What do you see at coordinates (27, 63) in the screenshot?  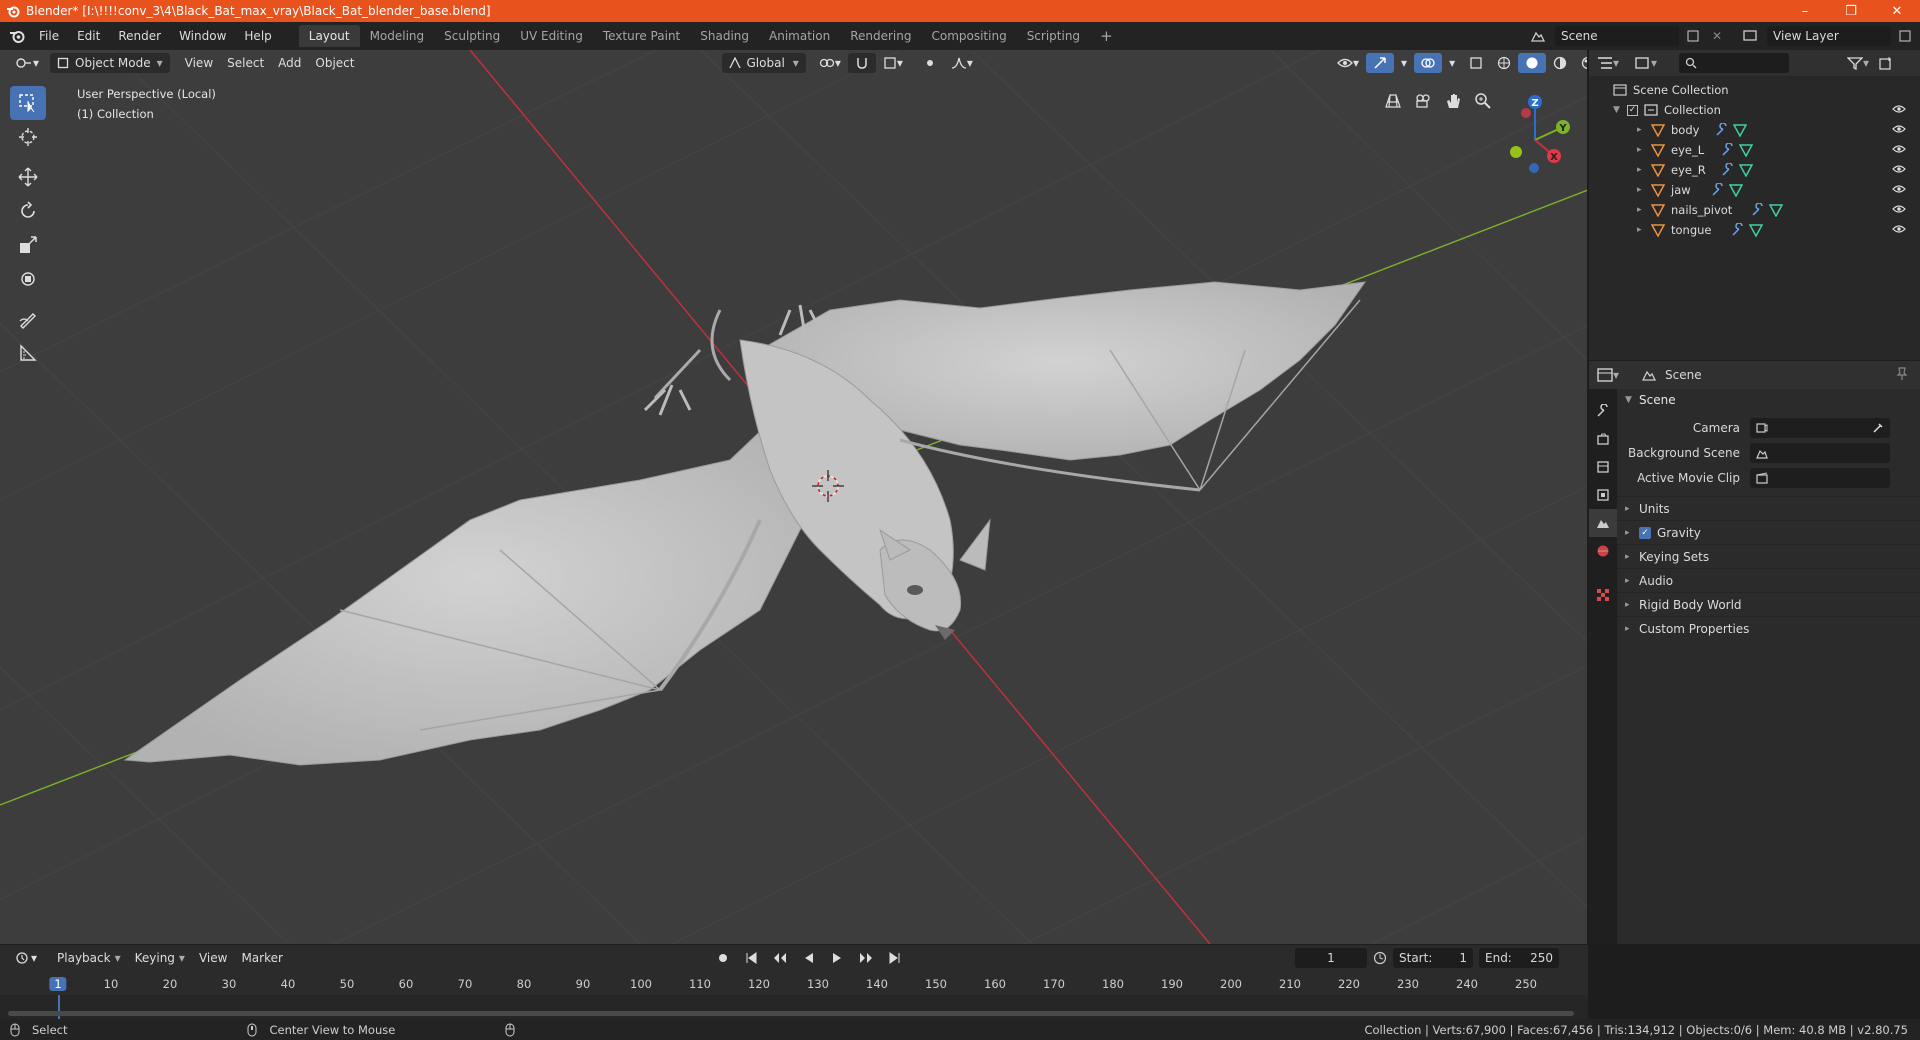 I see `editor-type-icon: ▾` at bounding box center [27, 63].